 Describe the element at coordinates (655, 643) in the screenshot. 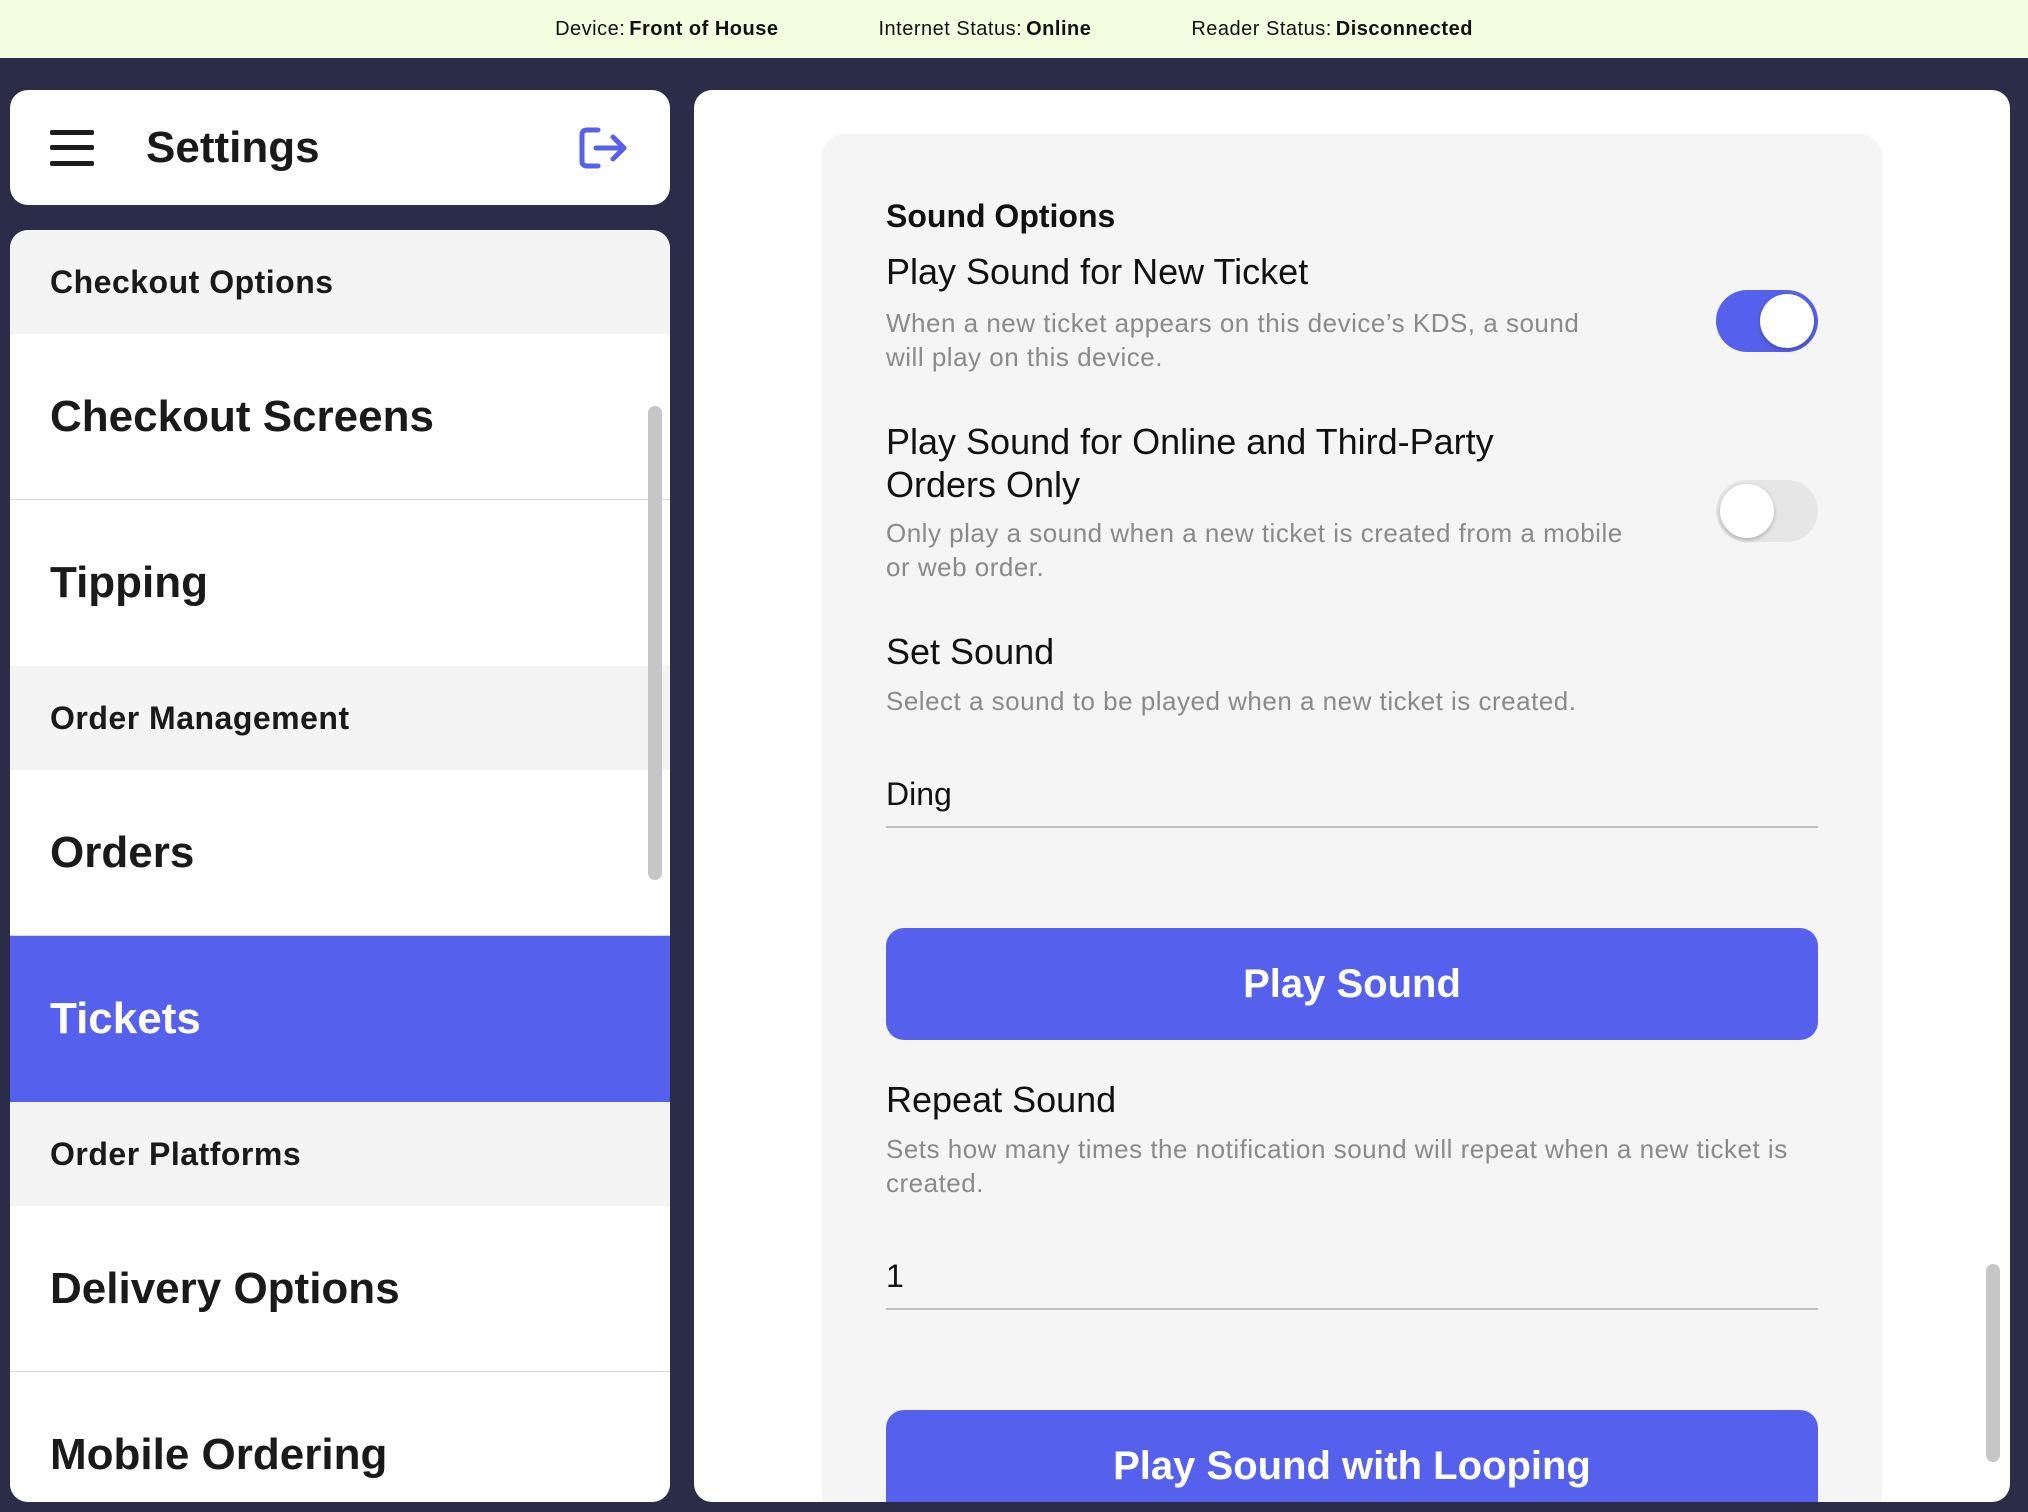

I see `sidebar-scrollbar` at that location.